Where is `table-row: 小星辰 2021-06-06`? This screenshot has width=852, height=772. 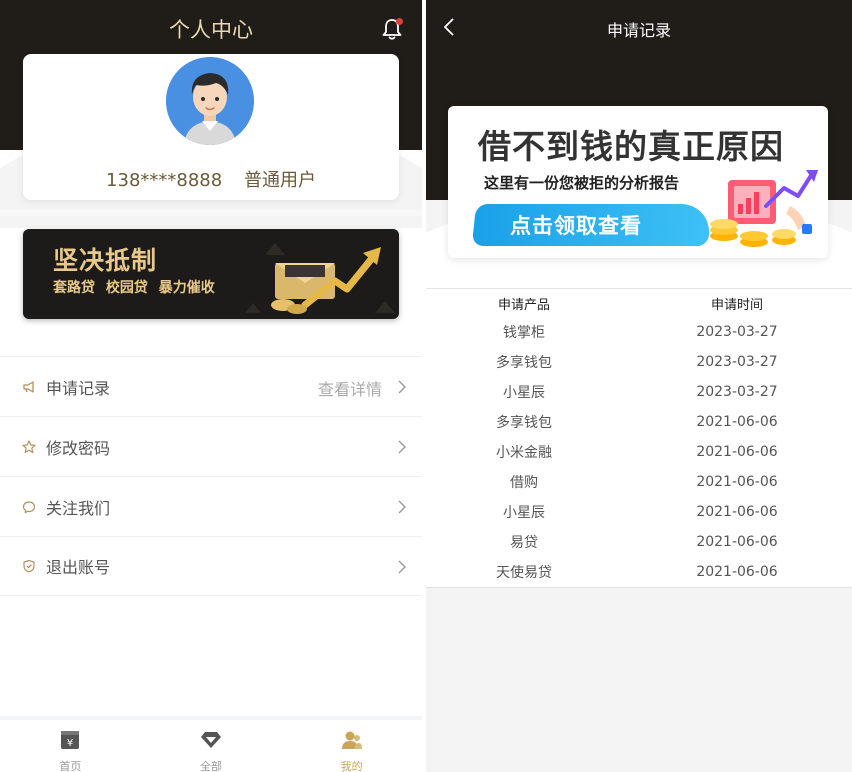
table-row: 小星辰 2021-06-06 is located at coordinates (639, 512).